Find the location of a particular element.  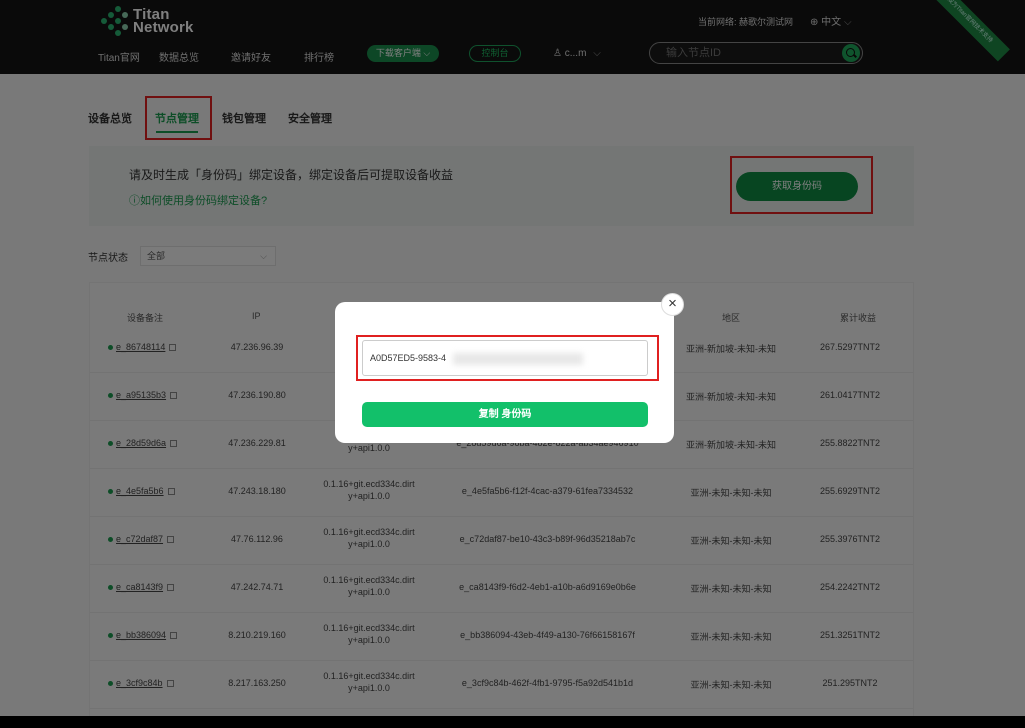

highlight-box-code is located at coordinates (507, 358).